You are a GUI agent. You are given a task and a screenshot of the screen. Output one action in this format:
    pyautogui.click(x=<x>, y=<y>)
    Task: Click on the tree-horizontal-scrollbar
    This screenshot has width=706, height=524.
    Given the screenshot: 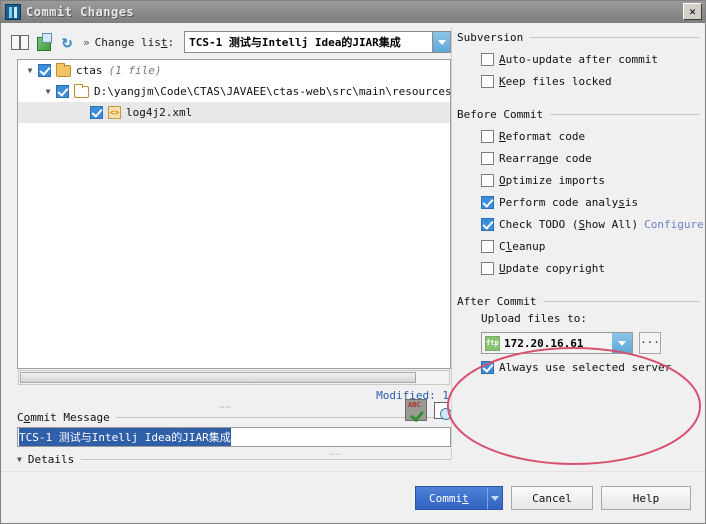 What is the action you would take?
    pyautogui.click(x=234, y=377)
    